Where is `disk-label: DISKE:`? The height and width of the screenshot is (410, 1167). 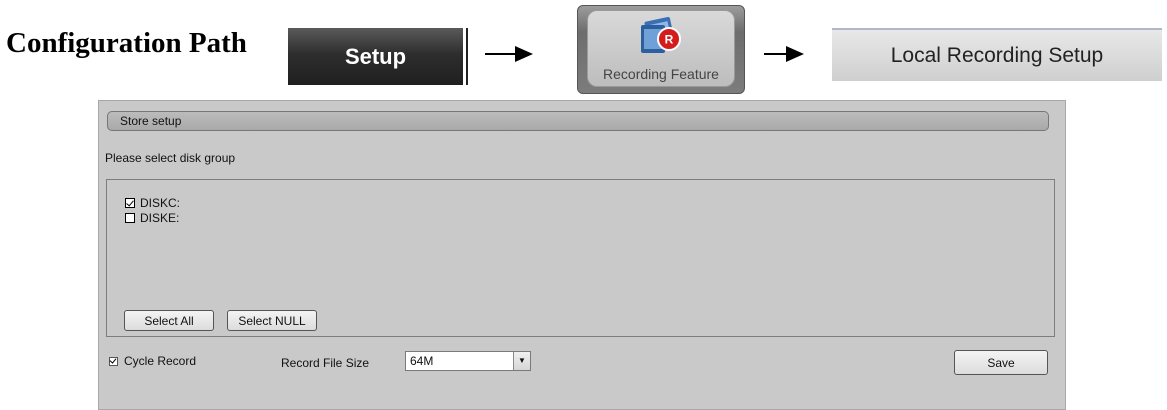 disk-label: DISKE: is located at coordinates (160, 218).